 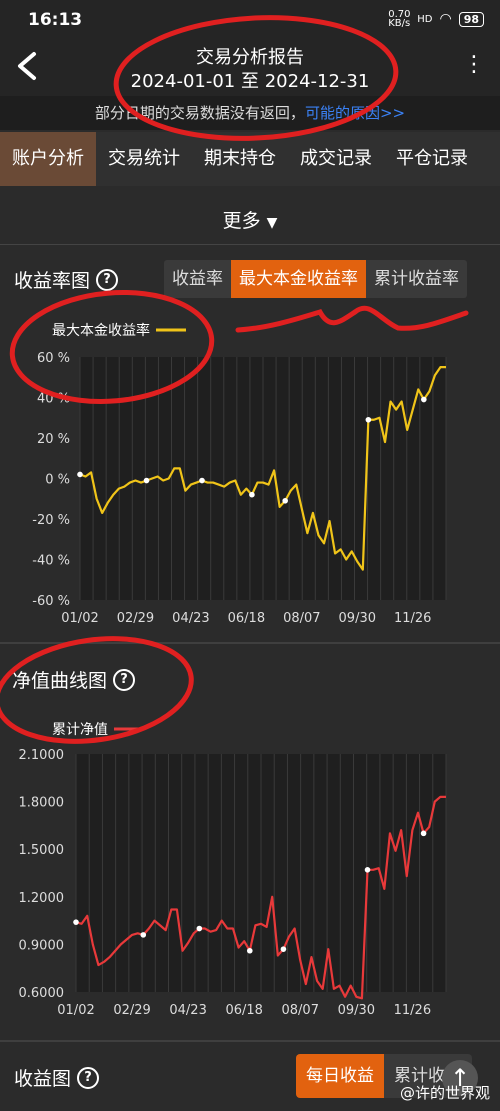 I want to click on y-tick-label: -60 %, so click(x=51, y=601).